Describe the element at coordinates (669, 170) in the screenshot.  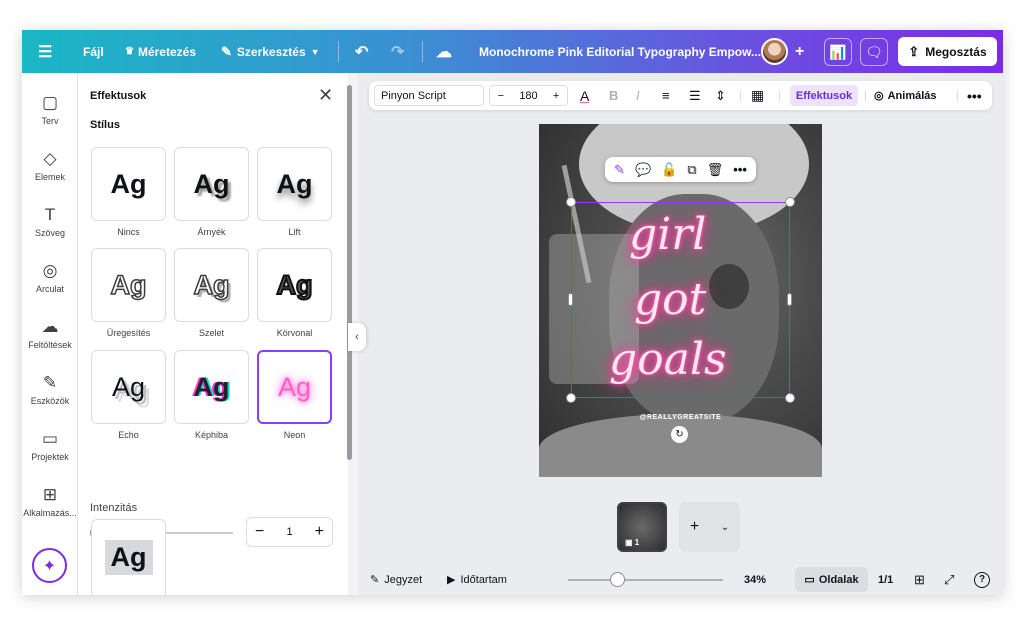
I see `lock-icon: 🔓` at that location.